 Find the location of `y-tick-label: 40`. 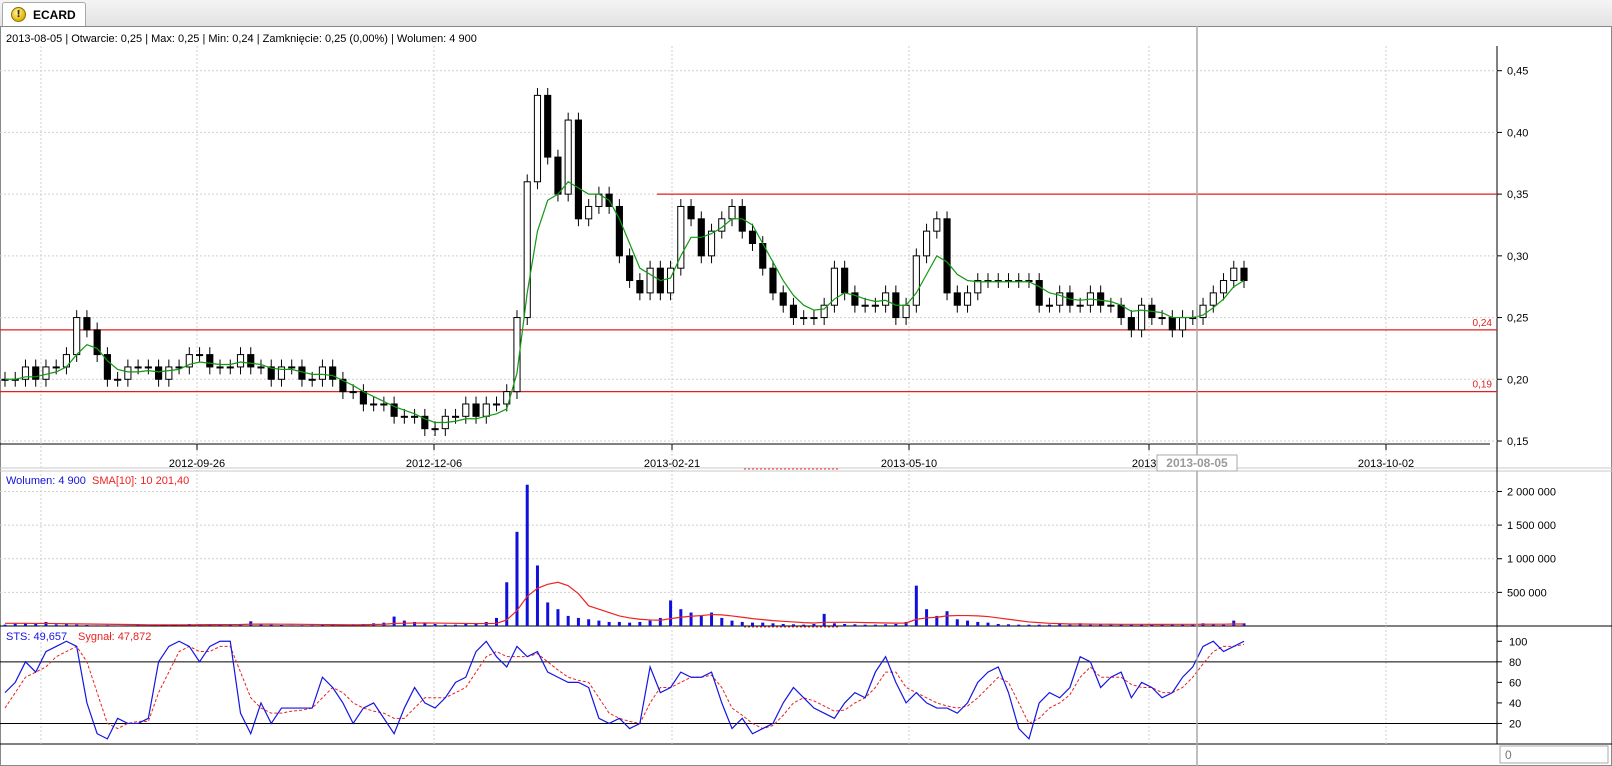

y-tick-label: 40 is located at coordinates (1515, 704).